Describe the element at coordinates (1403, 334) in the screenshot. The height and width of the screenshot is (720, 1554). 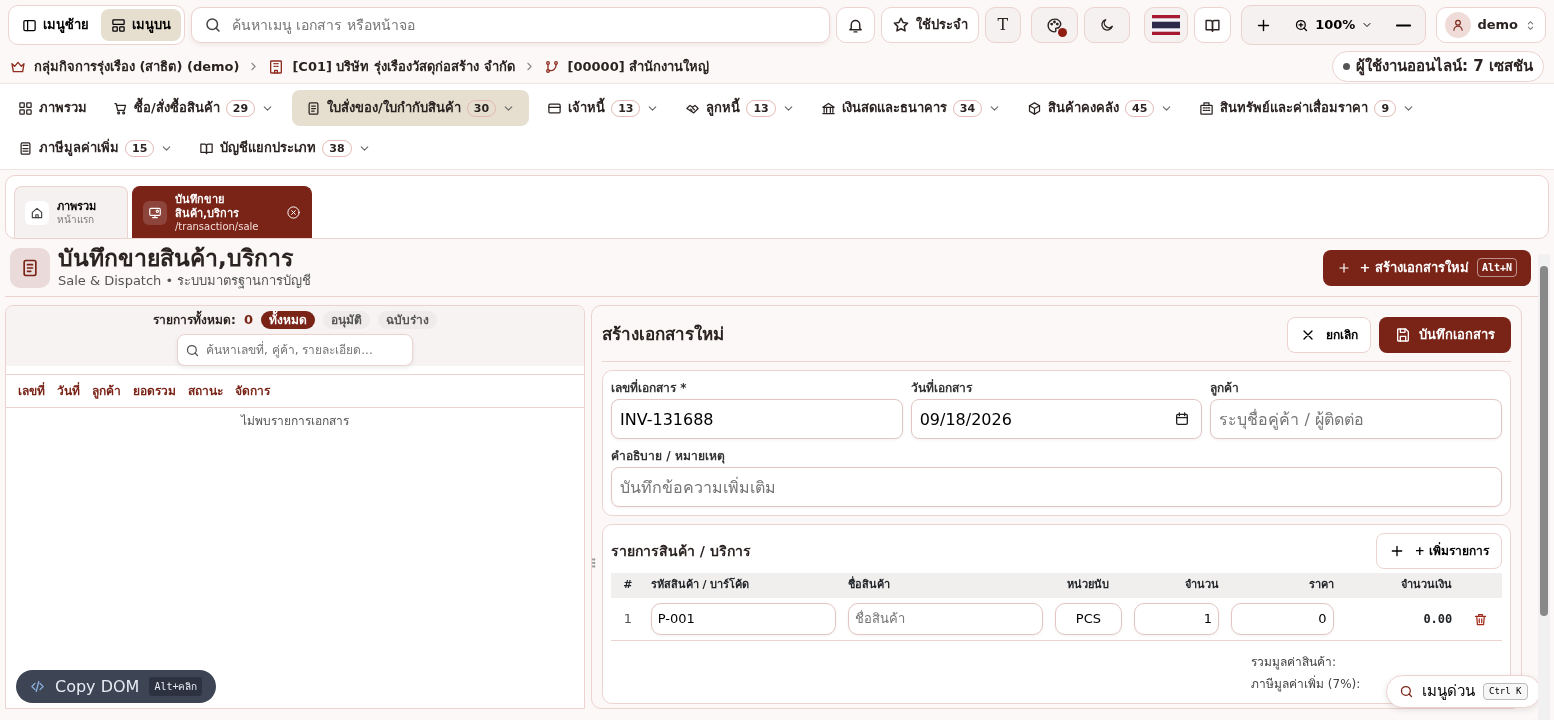
I see `save-icon` at that location.